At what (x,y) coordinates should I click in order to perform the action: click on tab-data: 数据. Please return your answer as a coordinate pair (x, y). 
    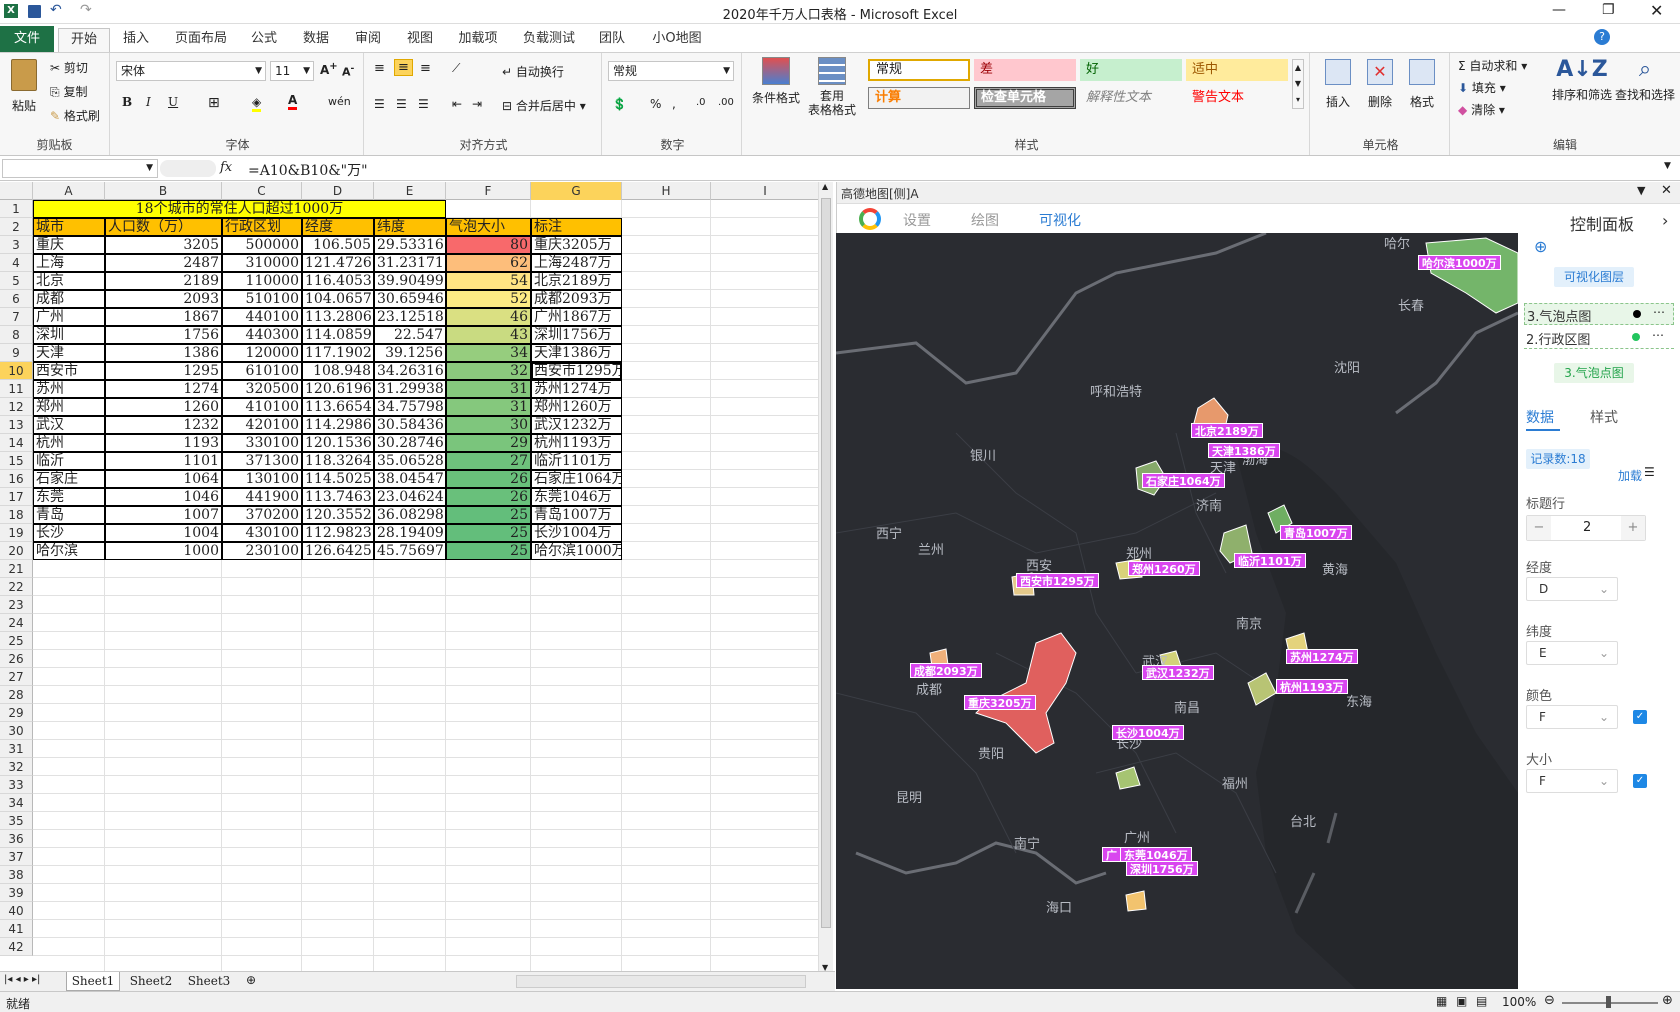
    Looking at the image, I should click on (1540, 417).